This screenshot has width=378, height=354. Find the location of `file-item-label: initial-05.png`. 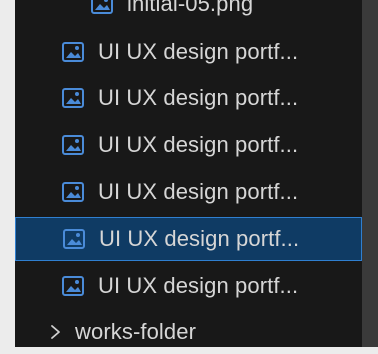

file-item-label: initial-05.png is located at coordinates (190, 8).